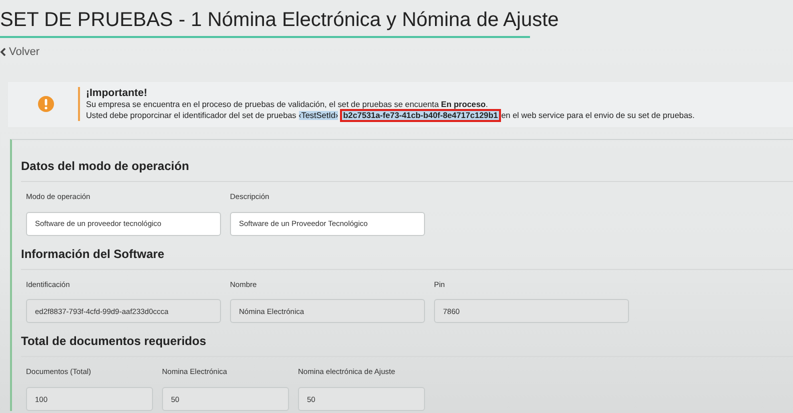 Image resolution: width=793 pixels, height=413 pixels. What do you see at coordinates (407, 169) in the screenshot?
I see `section-heading: Datos del modo de operación` at bounding box center [407, 169].